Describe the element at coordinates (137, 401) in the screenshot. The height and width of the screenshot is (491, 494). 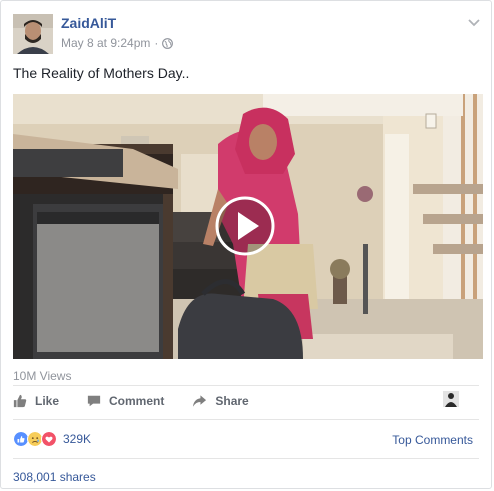
I see `comment-label: Comment` at that location.